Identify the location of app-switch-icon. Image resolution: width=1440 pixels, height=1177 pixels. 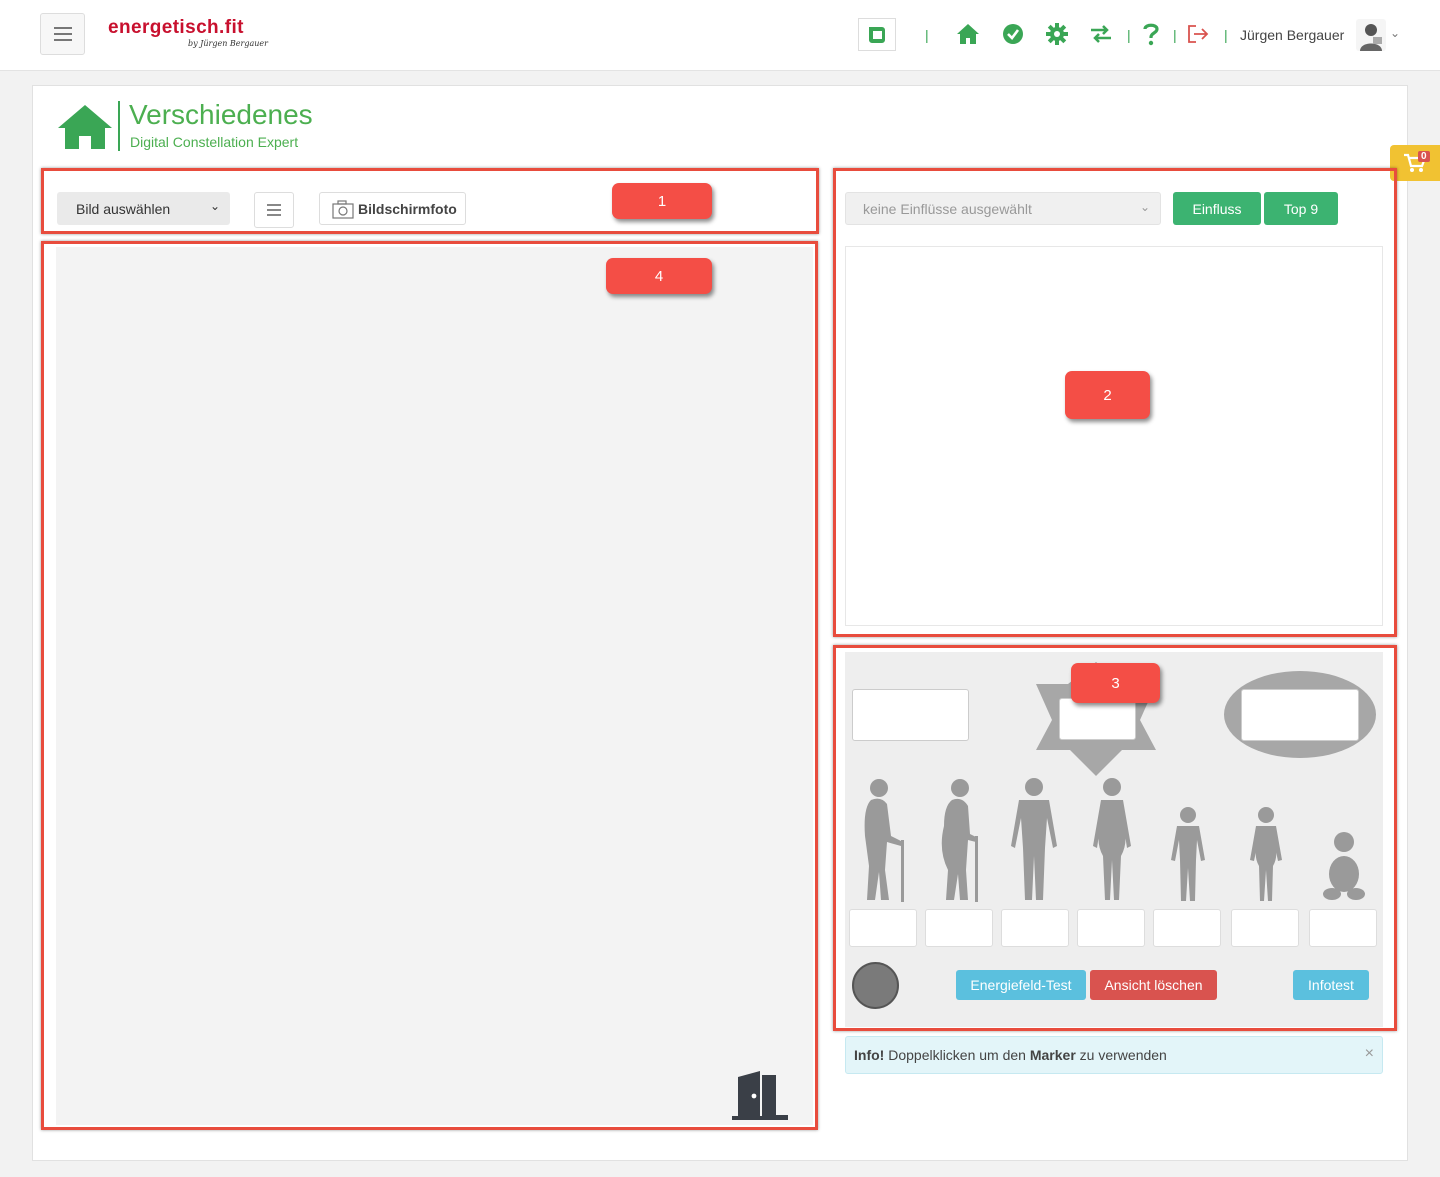
(877, 34).